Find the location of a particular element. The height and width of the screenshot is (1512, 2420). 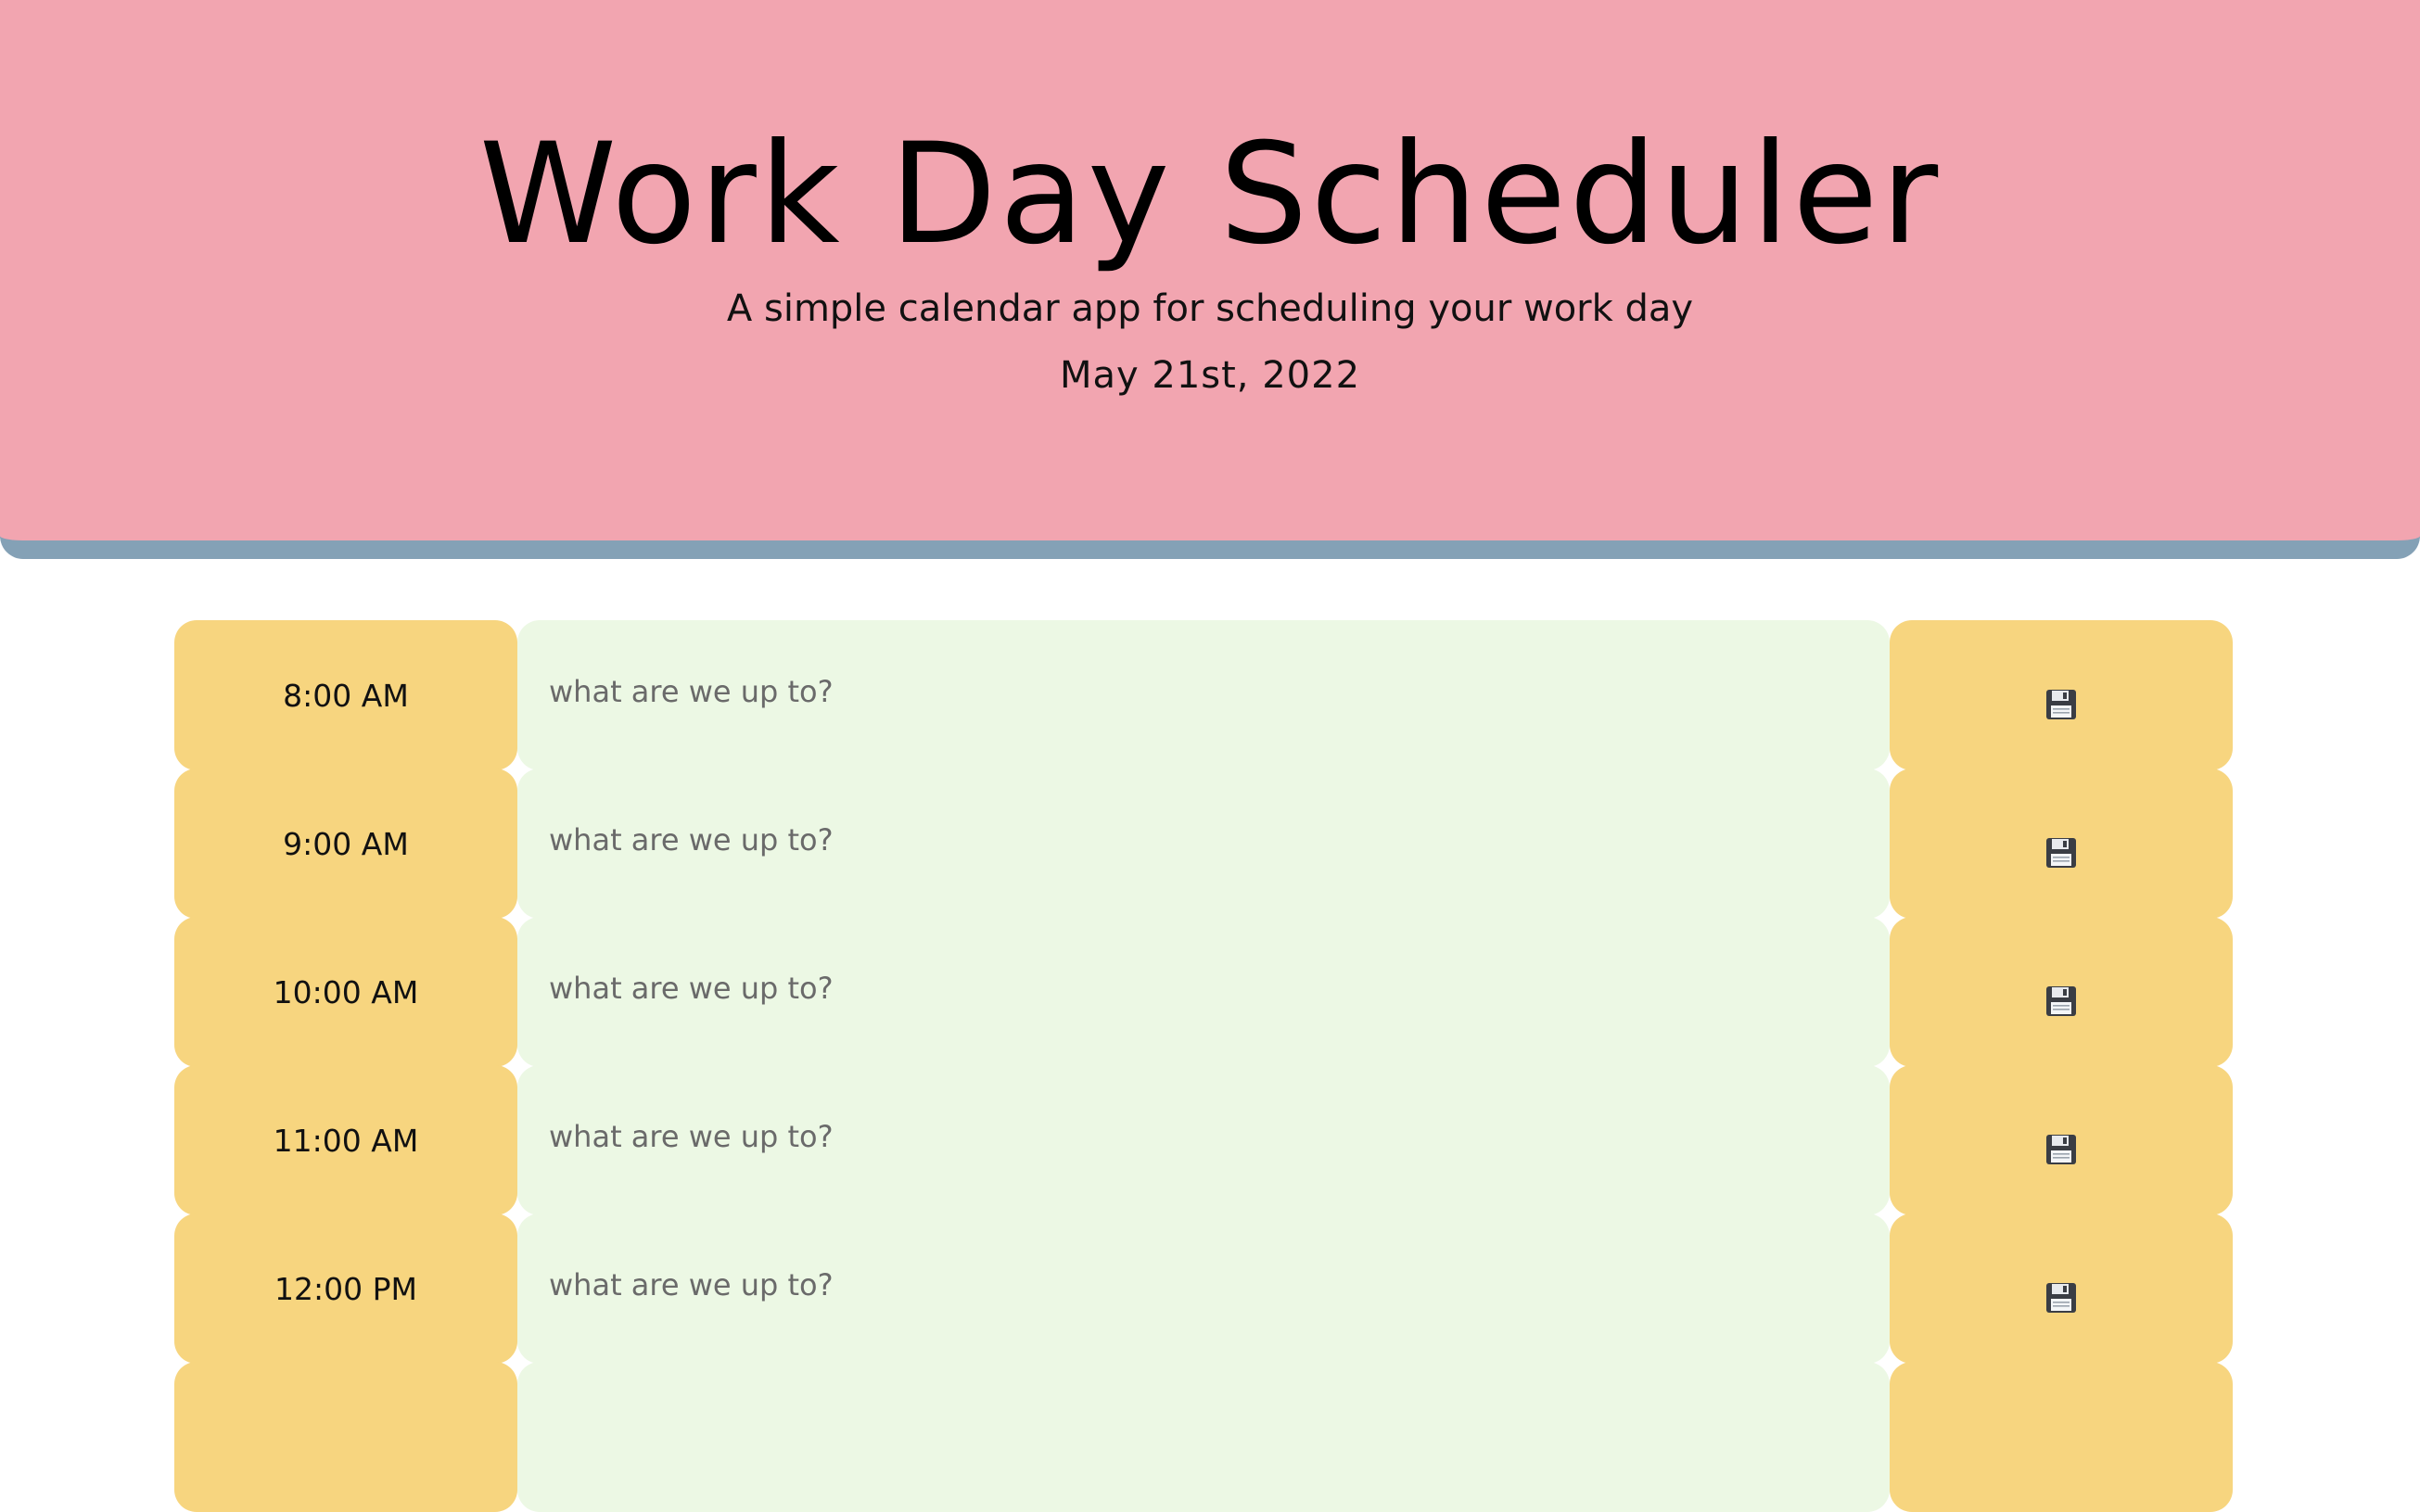

hour-label: 10:00 AM is located at coordinates (346, 992).